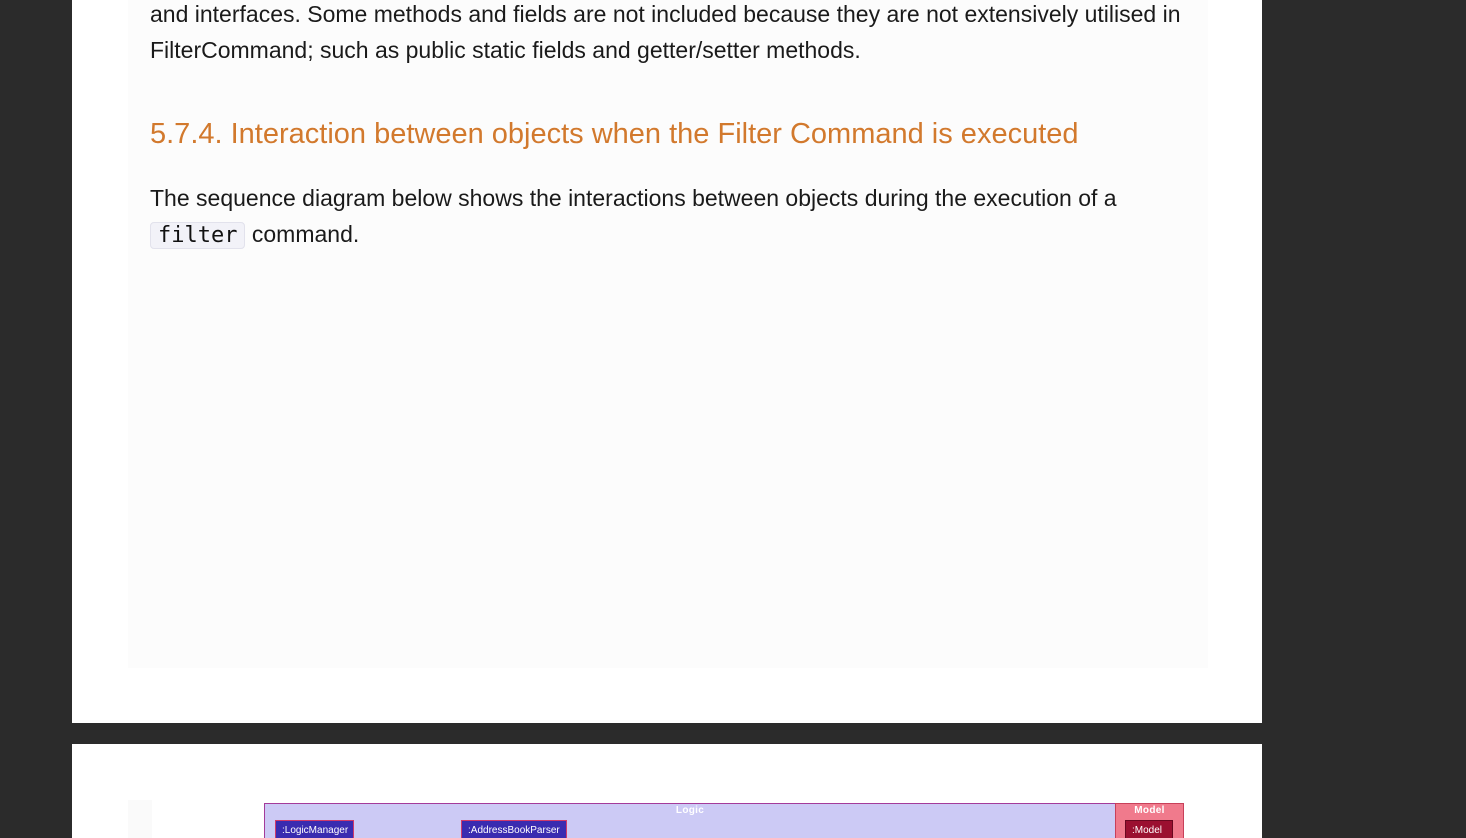 This screenshot has width=1466, height=838. What do you see at coordinates (314, 829) in the screenshot?
I see `participant-logicmanager: :LogicManager` at bounding box center [314, 829].